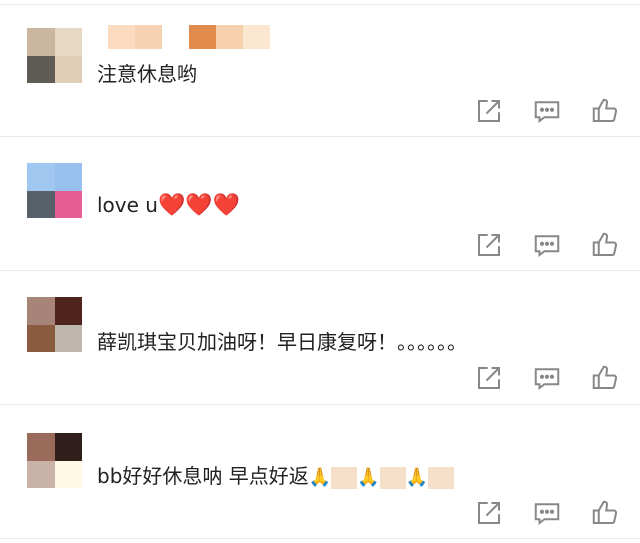 Image resolution: width=640 pixels, height=543 pixels. What do you see at coordinates (199, 205) in the screenshot?
I see `heart-emoji: ❤️❤️❤️` at bounding box center [199, 205].